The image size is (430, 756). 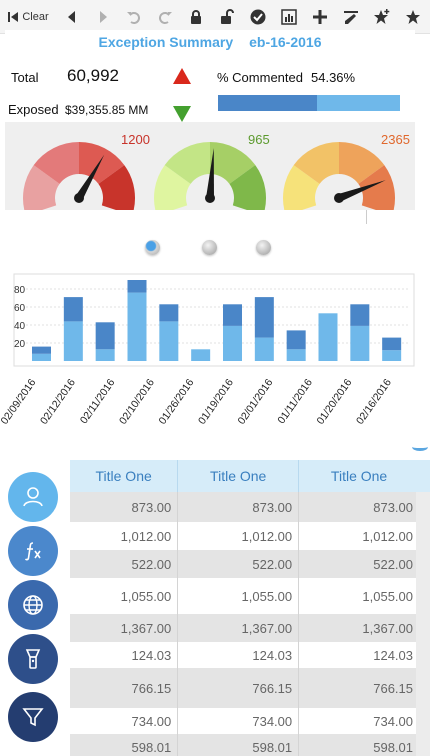 I want to click on filter-icon, so click(x=33, y=717).